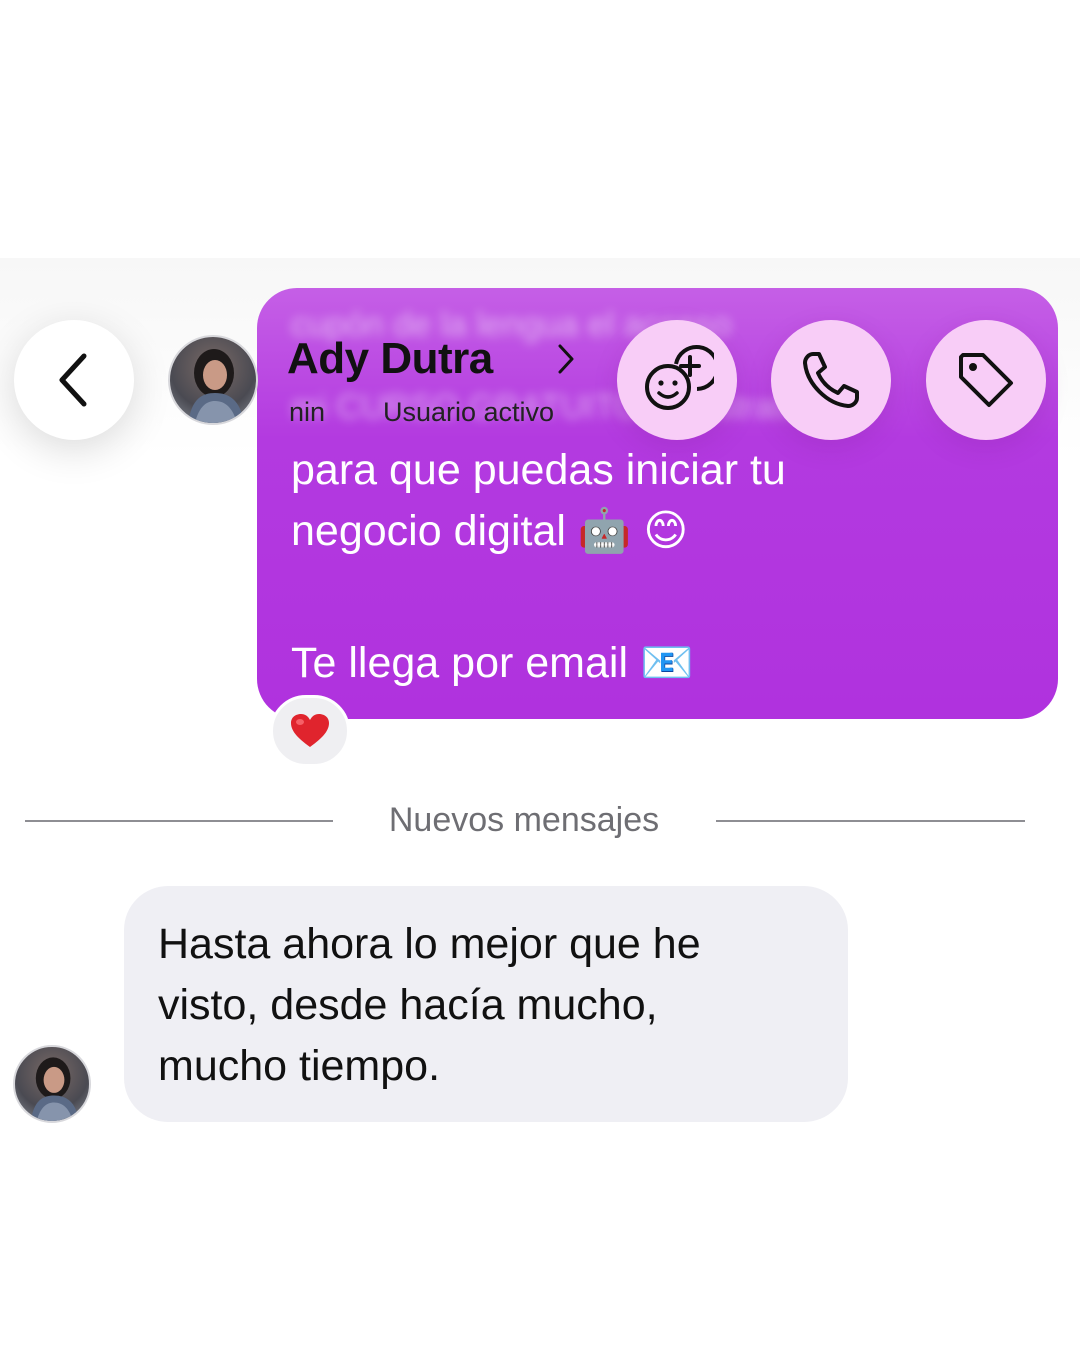 The image size is (1080, 1350). I want to click on add-group-icon, so click(679, 377).